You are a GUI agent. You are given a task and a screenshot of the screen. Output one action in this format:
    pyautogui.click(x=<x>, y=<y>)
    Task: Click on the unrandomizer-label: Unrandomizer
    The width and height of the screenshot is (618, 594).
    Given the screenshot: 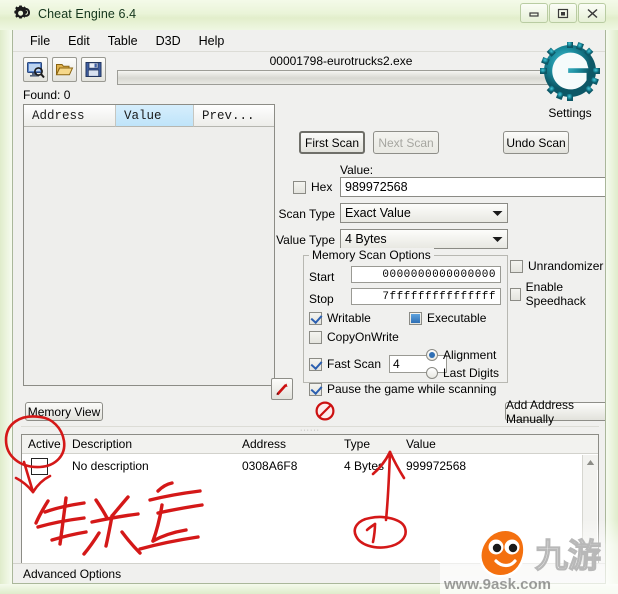 What is the action you would take?
    pyautogui.click(x=566, y=266)
    